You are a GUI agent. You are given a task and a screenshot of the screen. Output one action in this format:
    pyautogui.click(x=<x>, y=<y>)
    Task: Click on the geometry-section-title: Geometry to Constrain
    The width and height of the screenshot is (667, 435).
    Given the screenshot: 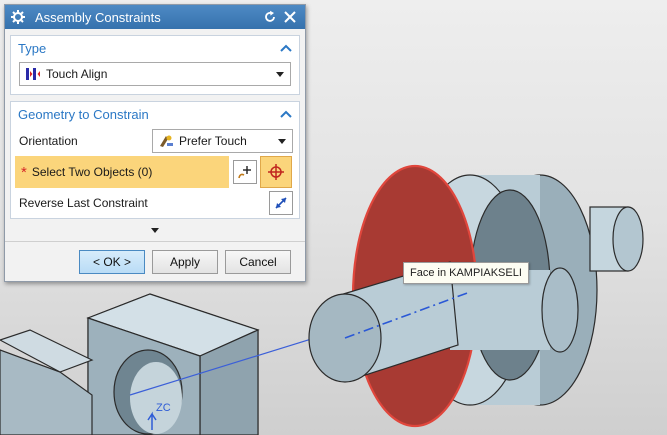 What is the action you would take?
    pyautogui.click(x=83, y=114)
    